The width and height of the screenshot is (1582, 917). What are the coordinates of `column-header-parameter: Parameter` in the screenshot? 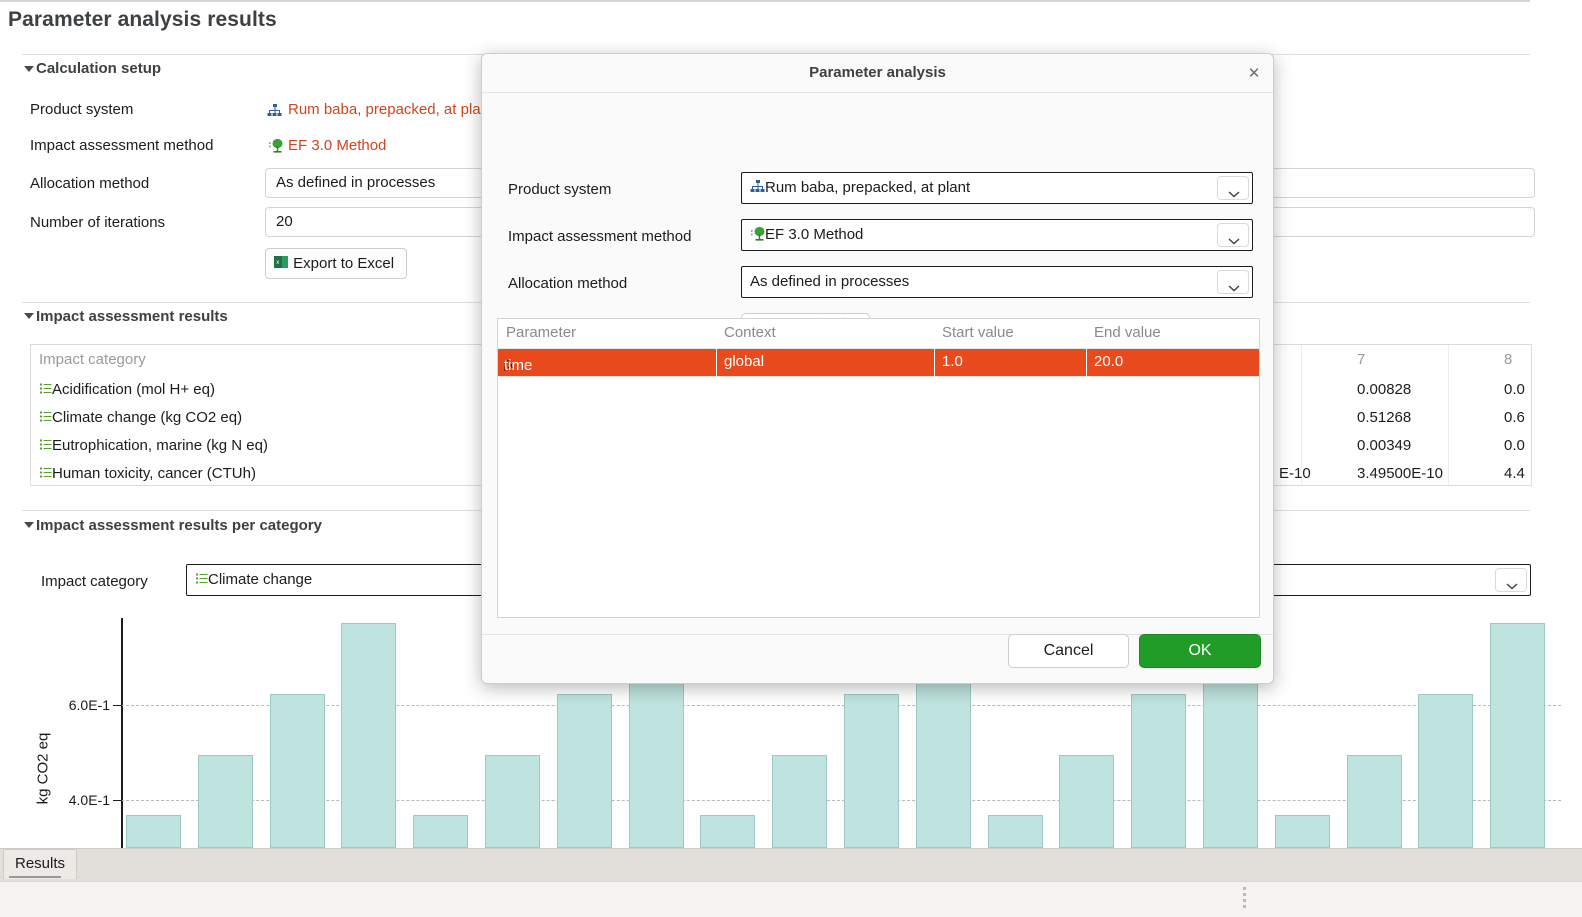 It's located at (541, 332).